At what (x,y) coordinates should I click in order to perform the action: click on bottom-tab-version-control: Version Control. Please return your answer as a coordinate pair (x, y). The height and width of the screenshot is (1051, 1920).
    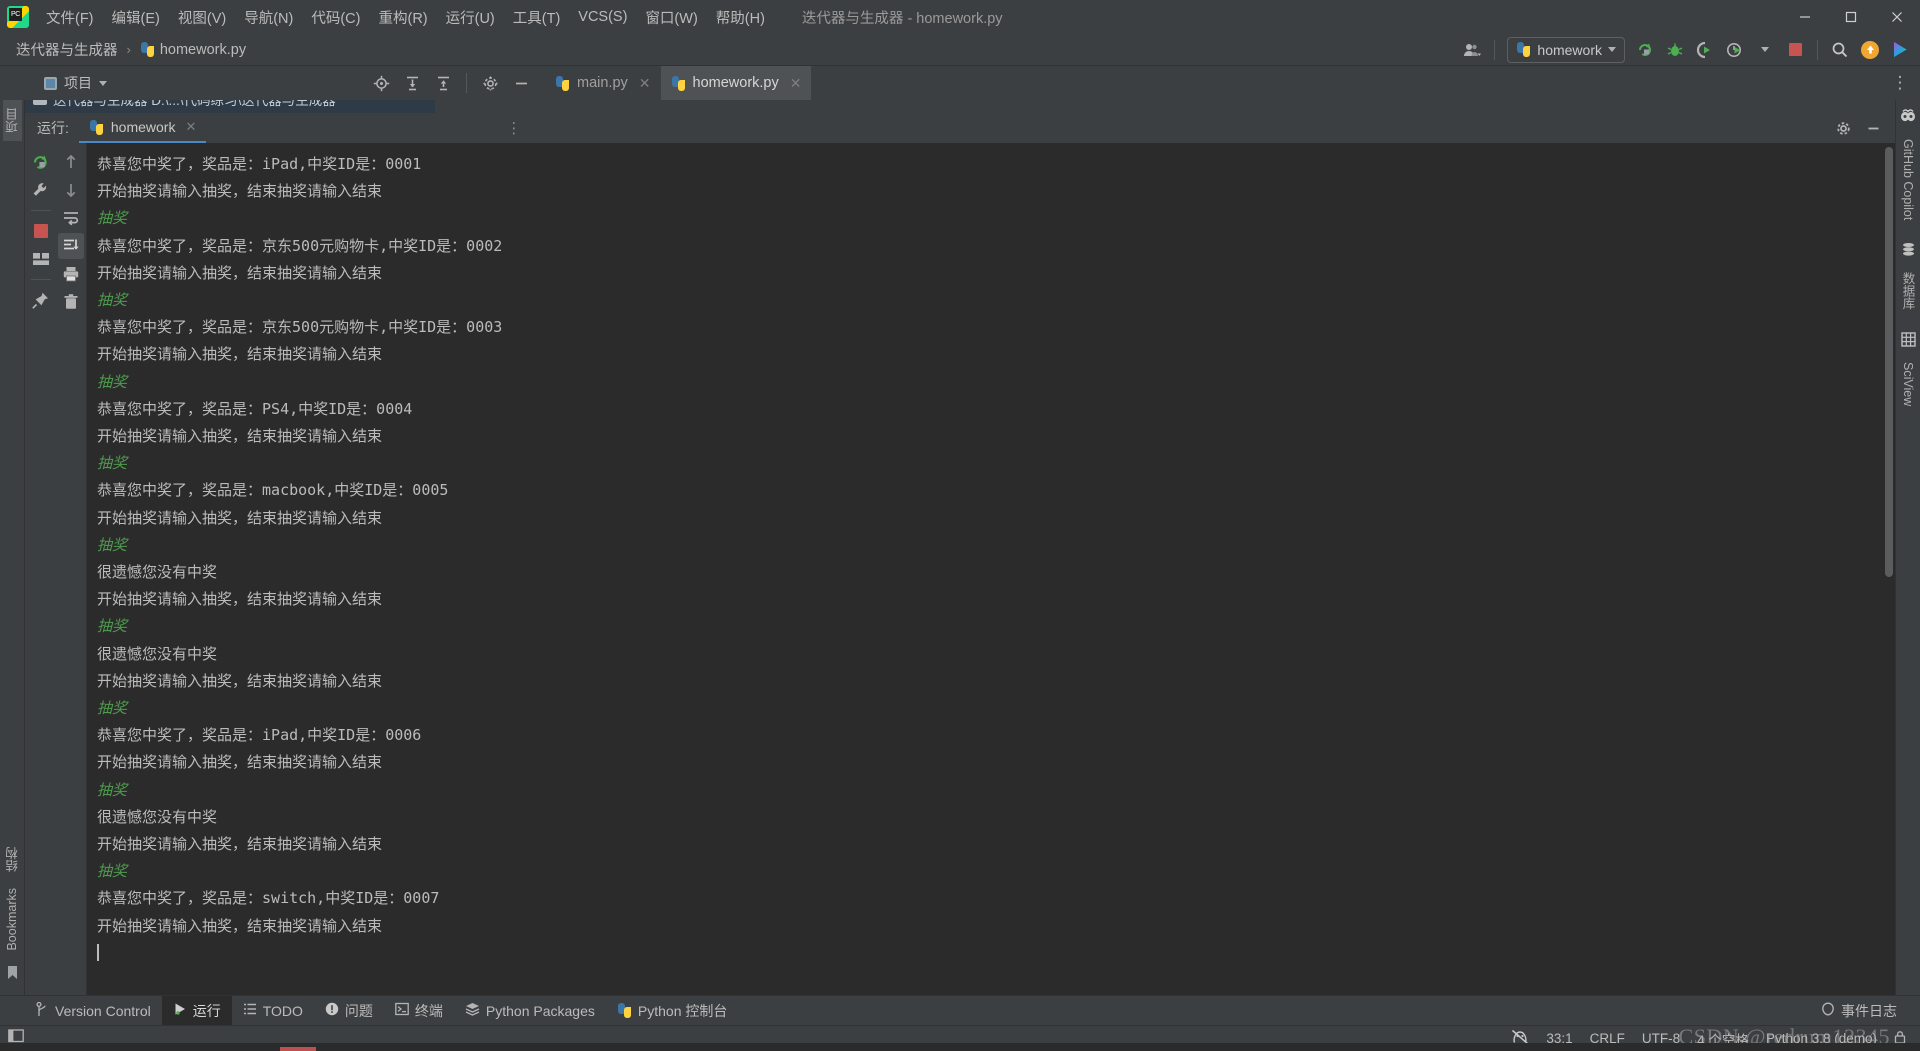
    Looking at the image, I should click on (81, 1010).